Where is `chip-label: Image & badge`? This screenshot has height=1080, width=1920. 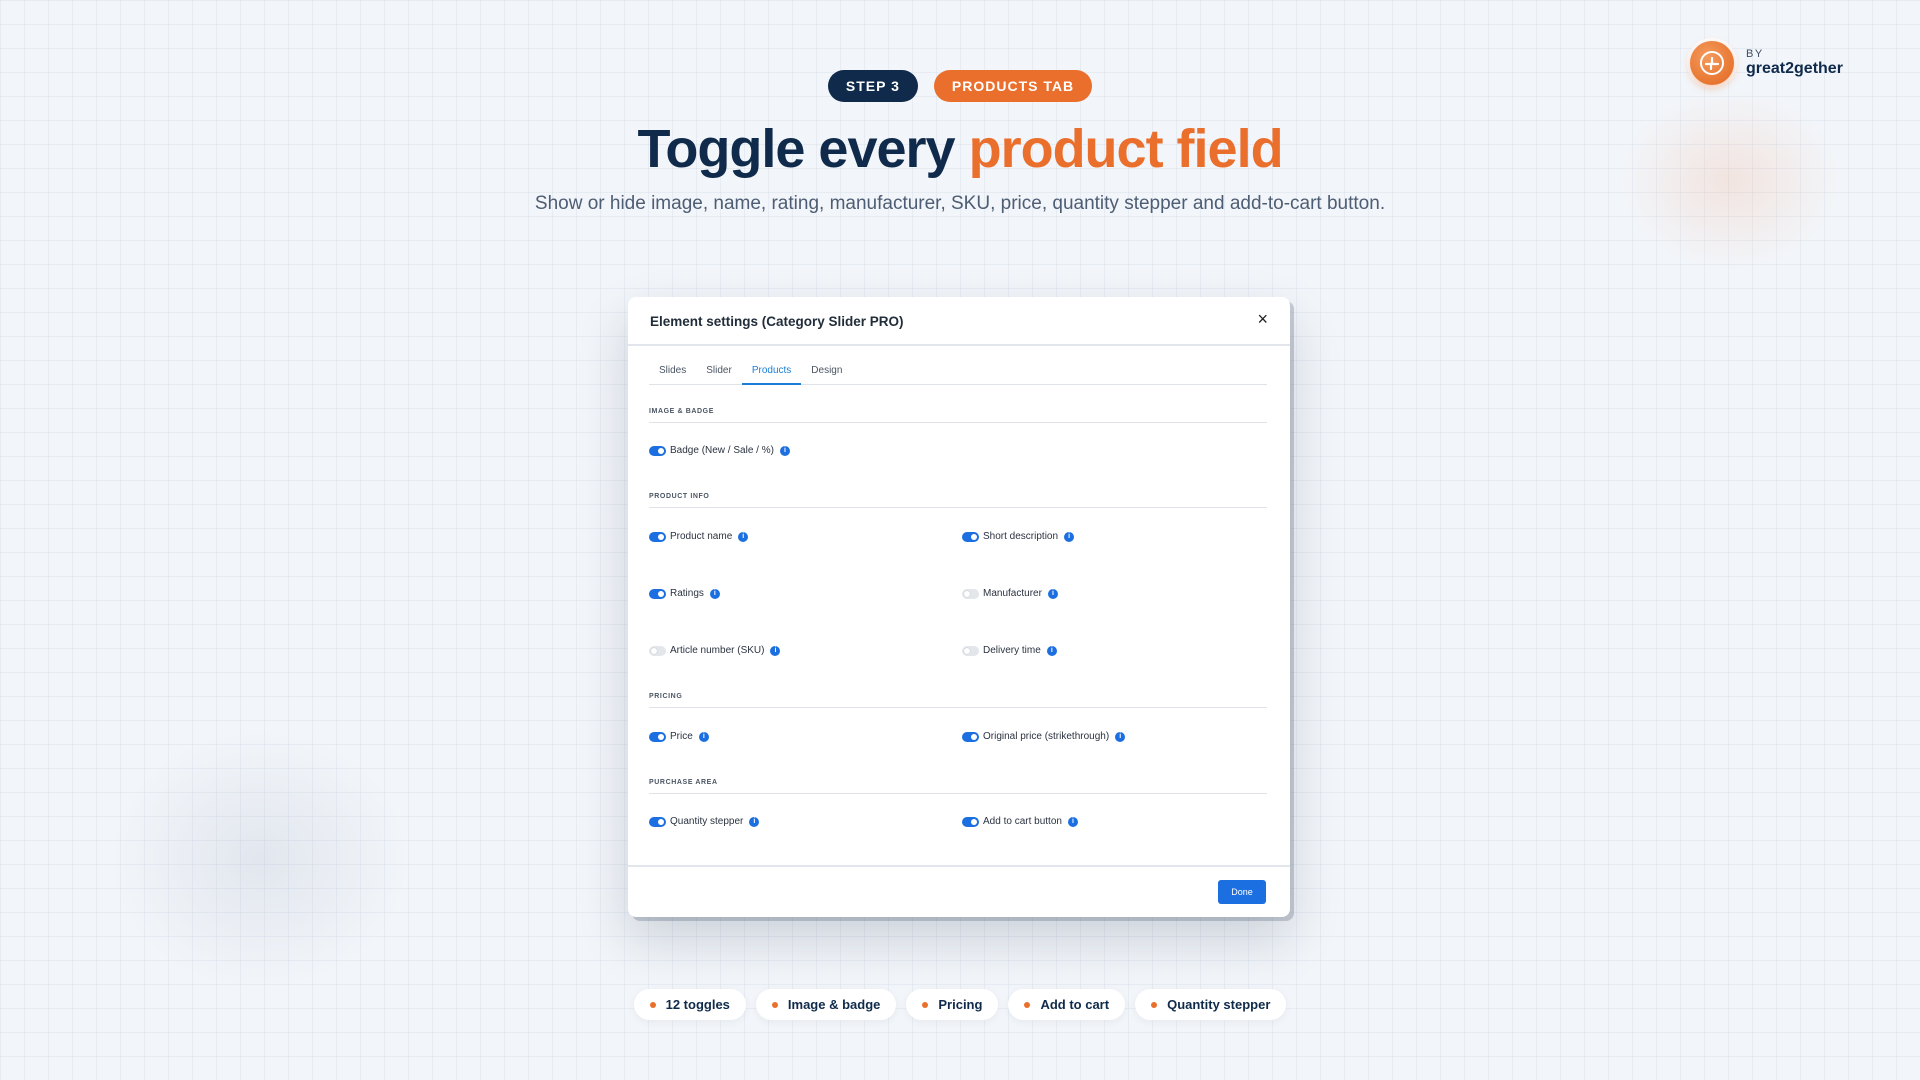
chip-label: Image & badge is located at coordinates (834, 1004).